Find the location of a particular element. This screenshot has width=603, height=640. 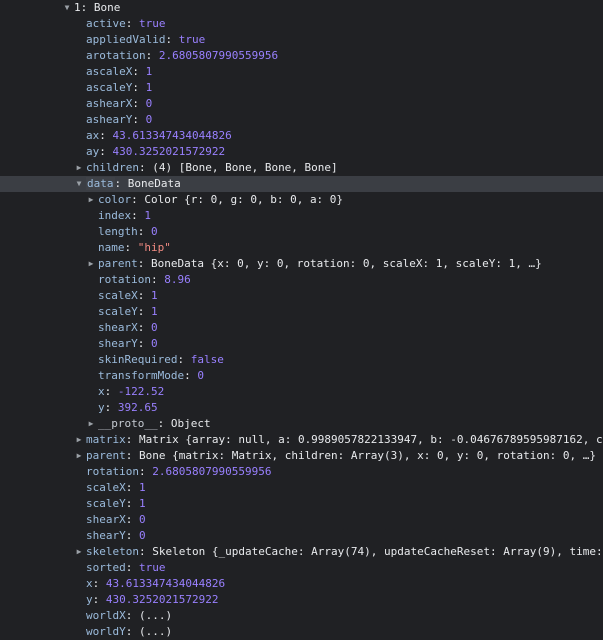

tree-row-content: rotation: 8.96 is located at coordinates (350, 280).